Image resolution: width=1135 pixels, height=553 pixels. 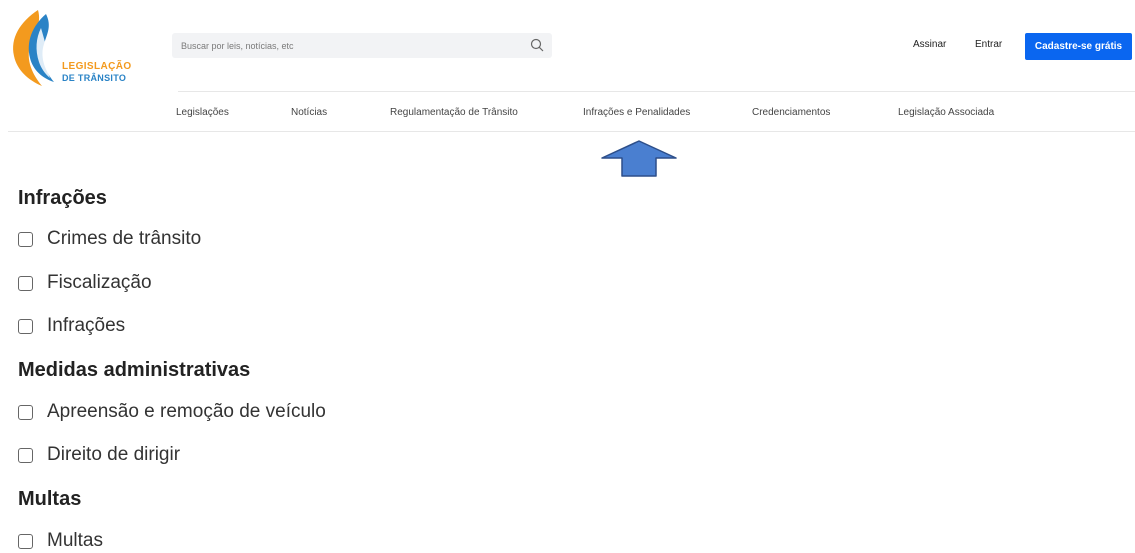 What do you see at coordinates (791, 112) in the screenshot?
I see `nav-item-credenciamentos: Credenciamentos` at bounding box center [791, 112].